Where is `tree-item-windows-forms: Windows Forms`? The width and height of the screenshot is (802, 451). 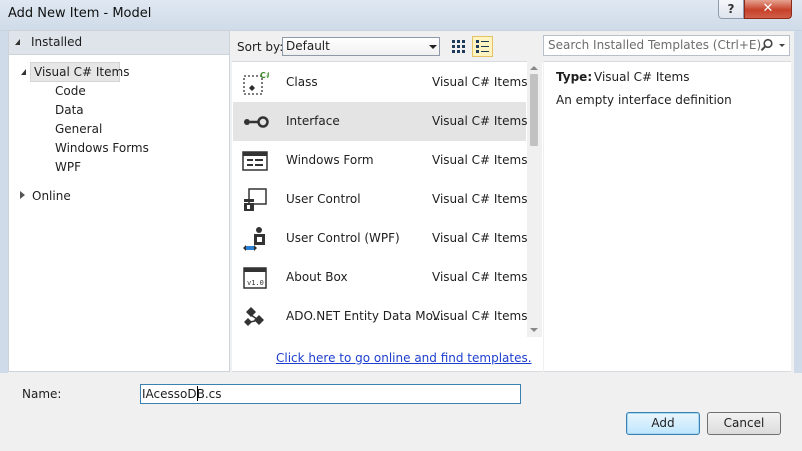 tree-item-windows-forms: Windows Forms is located at coordinates (102, 148).